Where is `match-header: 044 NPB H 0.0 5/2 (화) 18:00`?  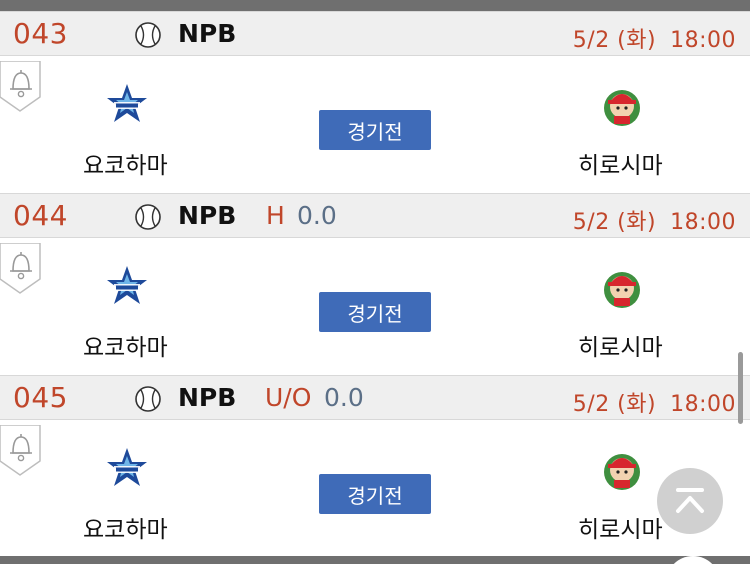 match-header: 044 NPB H 0.0 5/2 (화) 18:00 is located at coordinates (375, 215).